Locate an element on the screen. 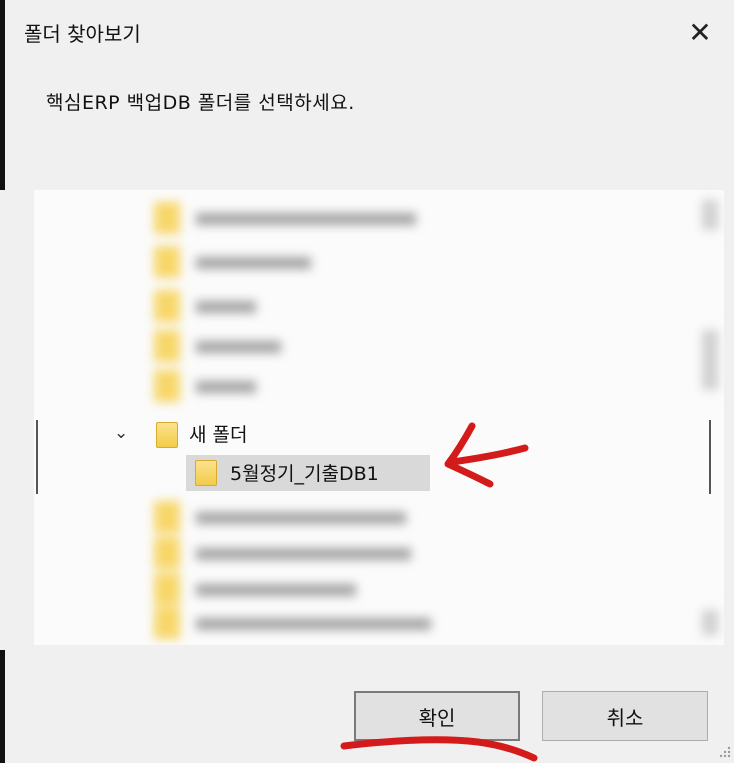 The width and height of the screenshot is (734, 763). close-button: ✕ is located at coordinates (700, 32).